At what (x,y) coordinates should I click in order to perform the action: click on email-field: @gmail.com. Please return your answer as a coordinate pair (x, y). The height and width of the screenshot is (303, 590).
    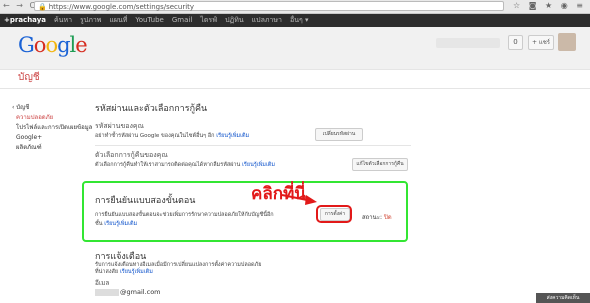
    Looking at the image, I should click on (128, 292).